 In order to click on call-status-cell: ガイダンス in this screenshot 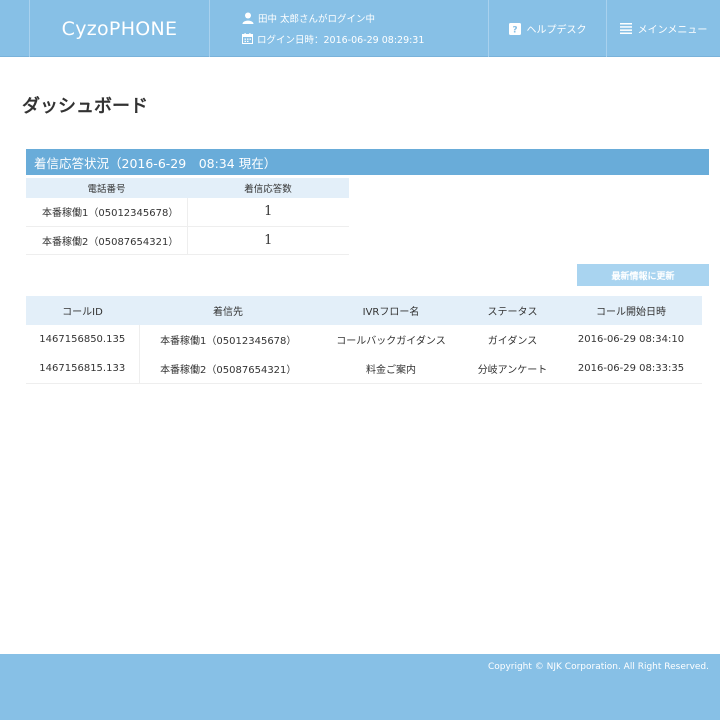, I will do `click(512, 341)`.